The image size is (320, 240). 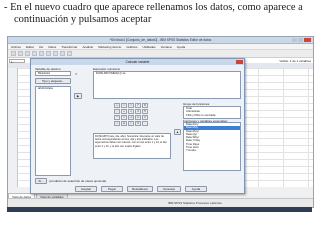 I want to click on cancel-button: Cancelar, so click(x=169, y=189).